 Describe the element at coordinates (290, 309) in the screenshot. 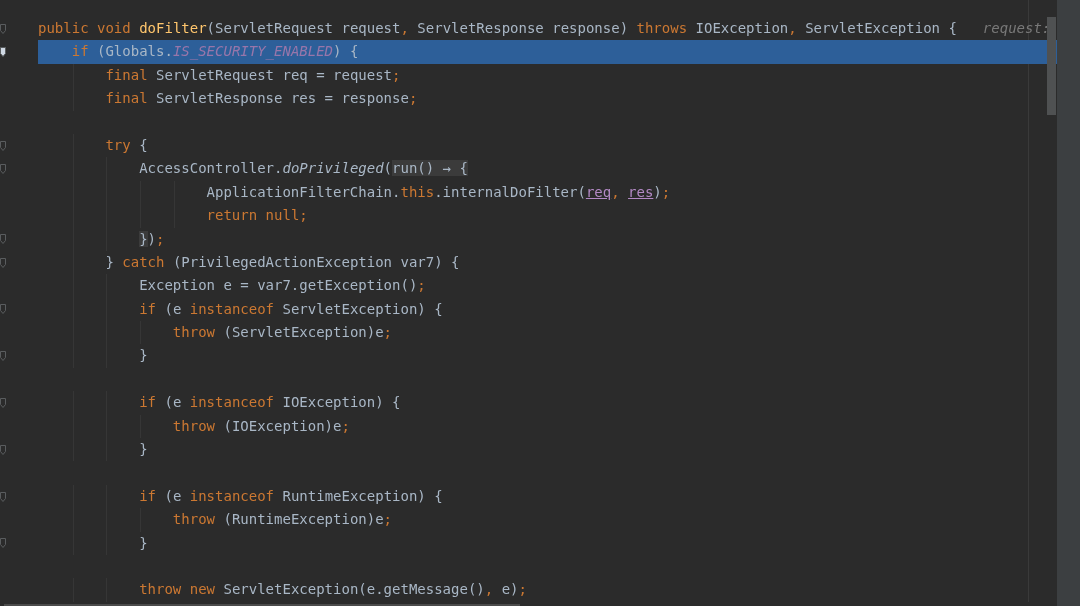

I see `code-line: if (e instanceof ServletException) {` at that location.